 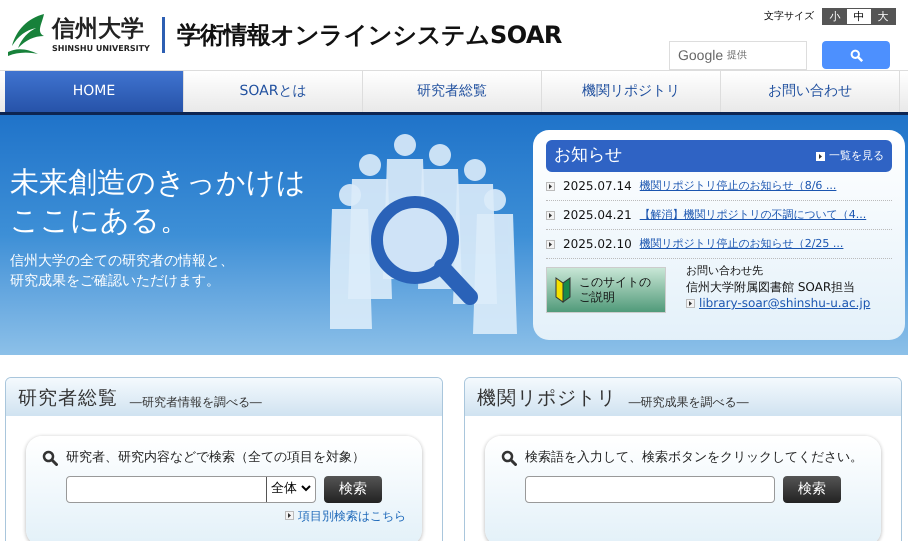 What do you see at coordinates (122, 271) in the screenshot?
I see `hero-subtext: 信州大学の全ての研究者の情報と、 研究成果をご確認いただけます。` at bounding box center [122, 271].